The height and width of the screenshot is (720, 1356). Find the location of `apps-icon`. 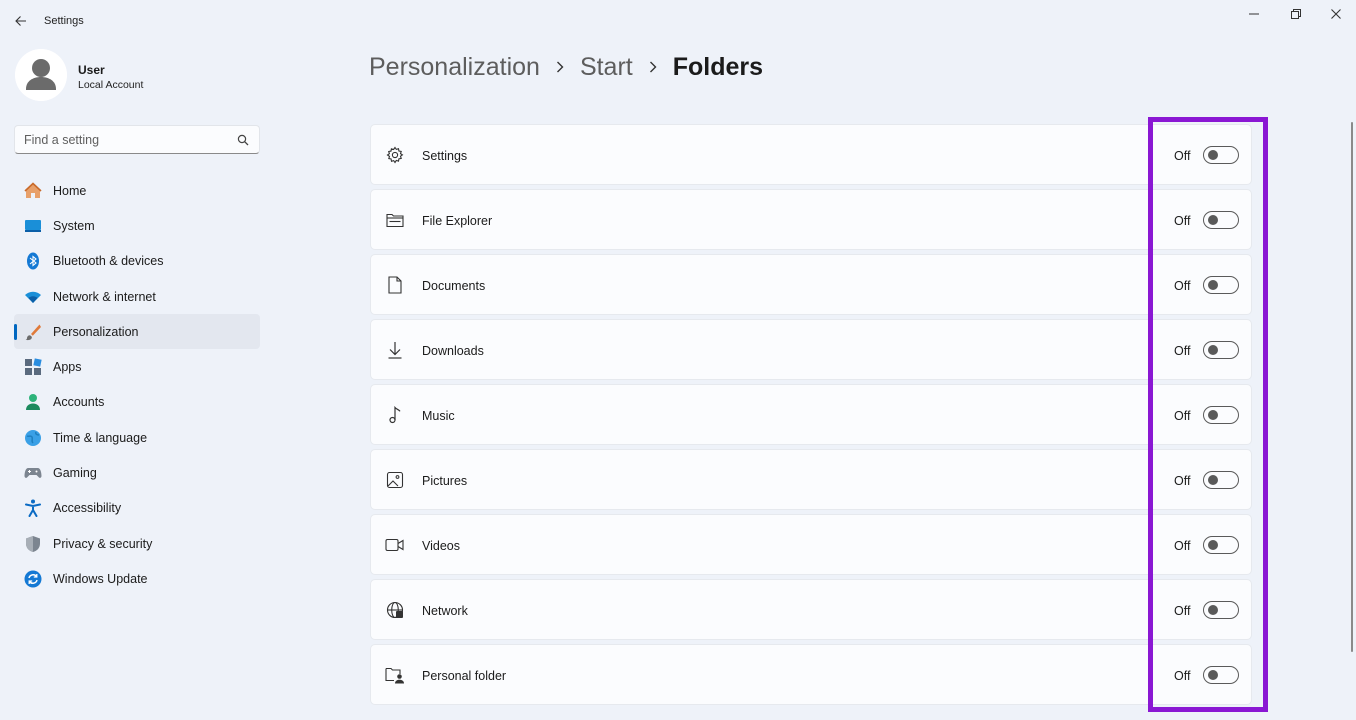

apps-icon is located at coordinates (33, 367).